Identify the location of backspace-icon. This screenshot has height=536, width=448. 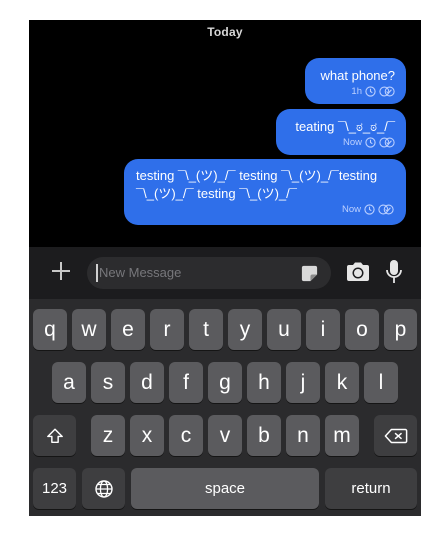
(395, 435).